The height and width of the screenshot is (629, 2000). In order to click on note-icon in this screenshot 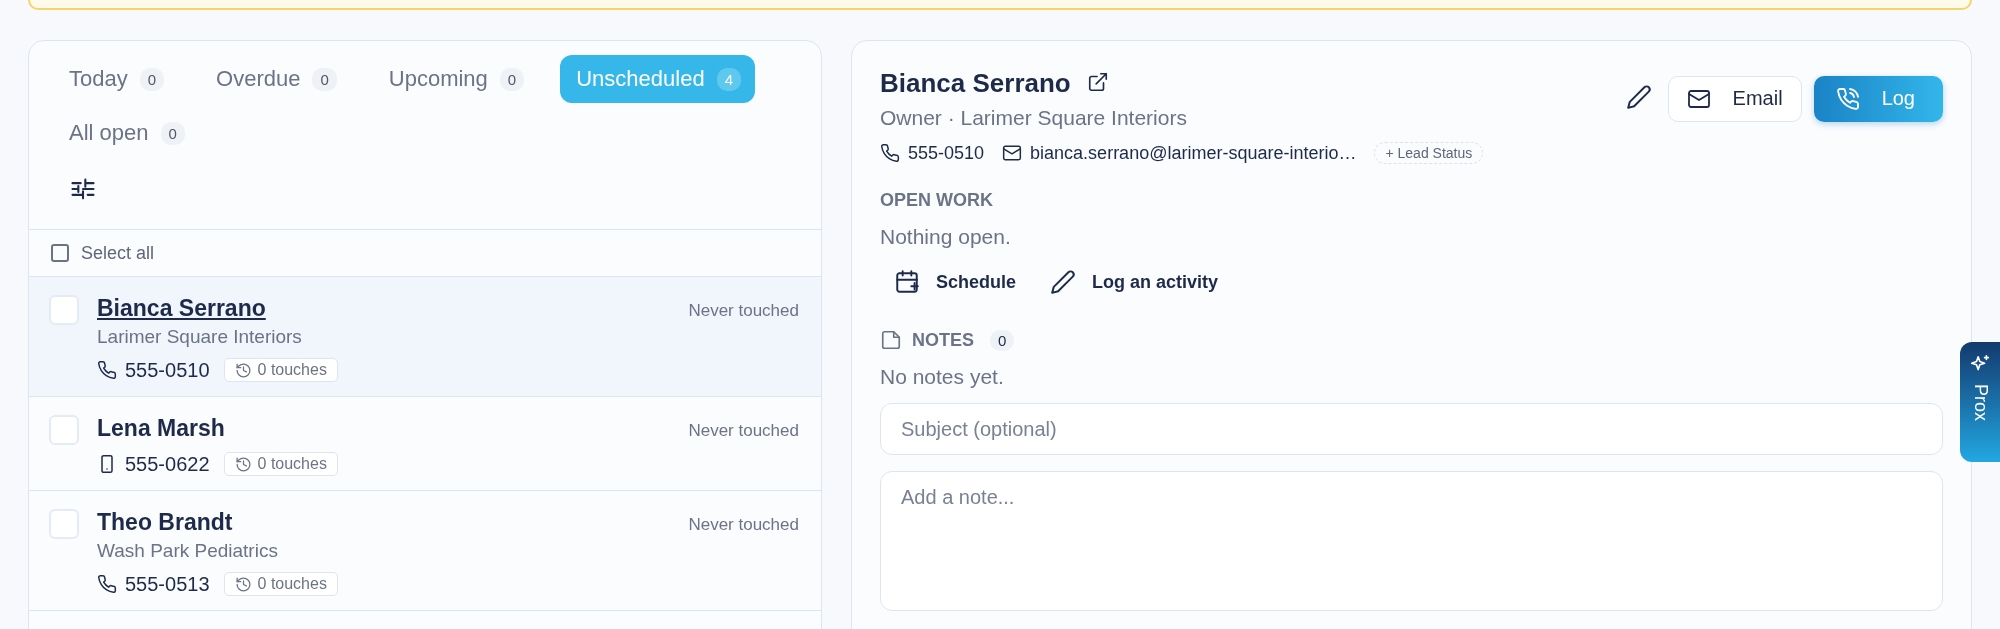, I will do `click(891, 340)`.